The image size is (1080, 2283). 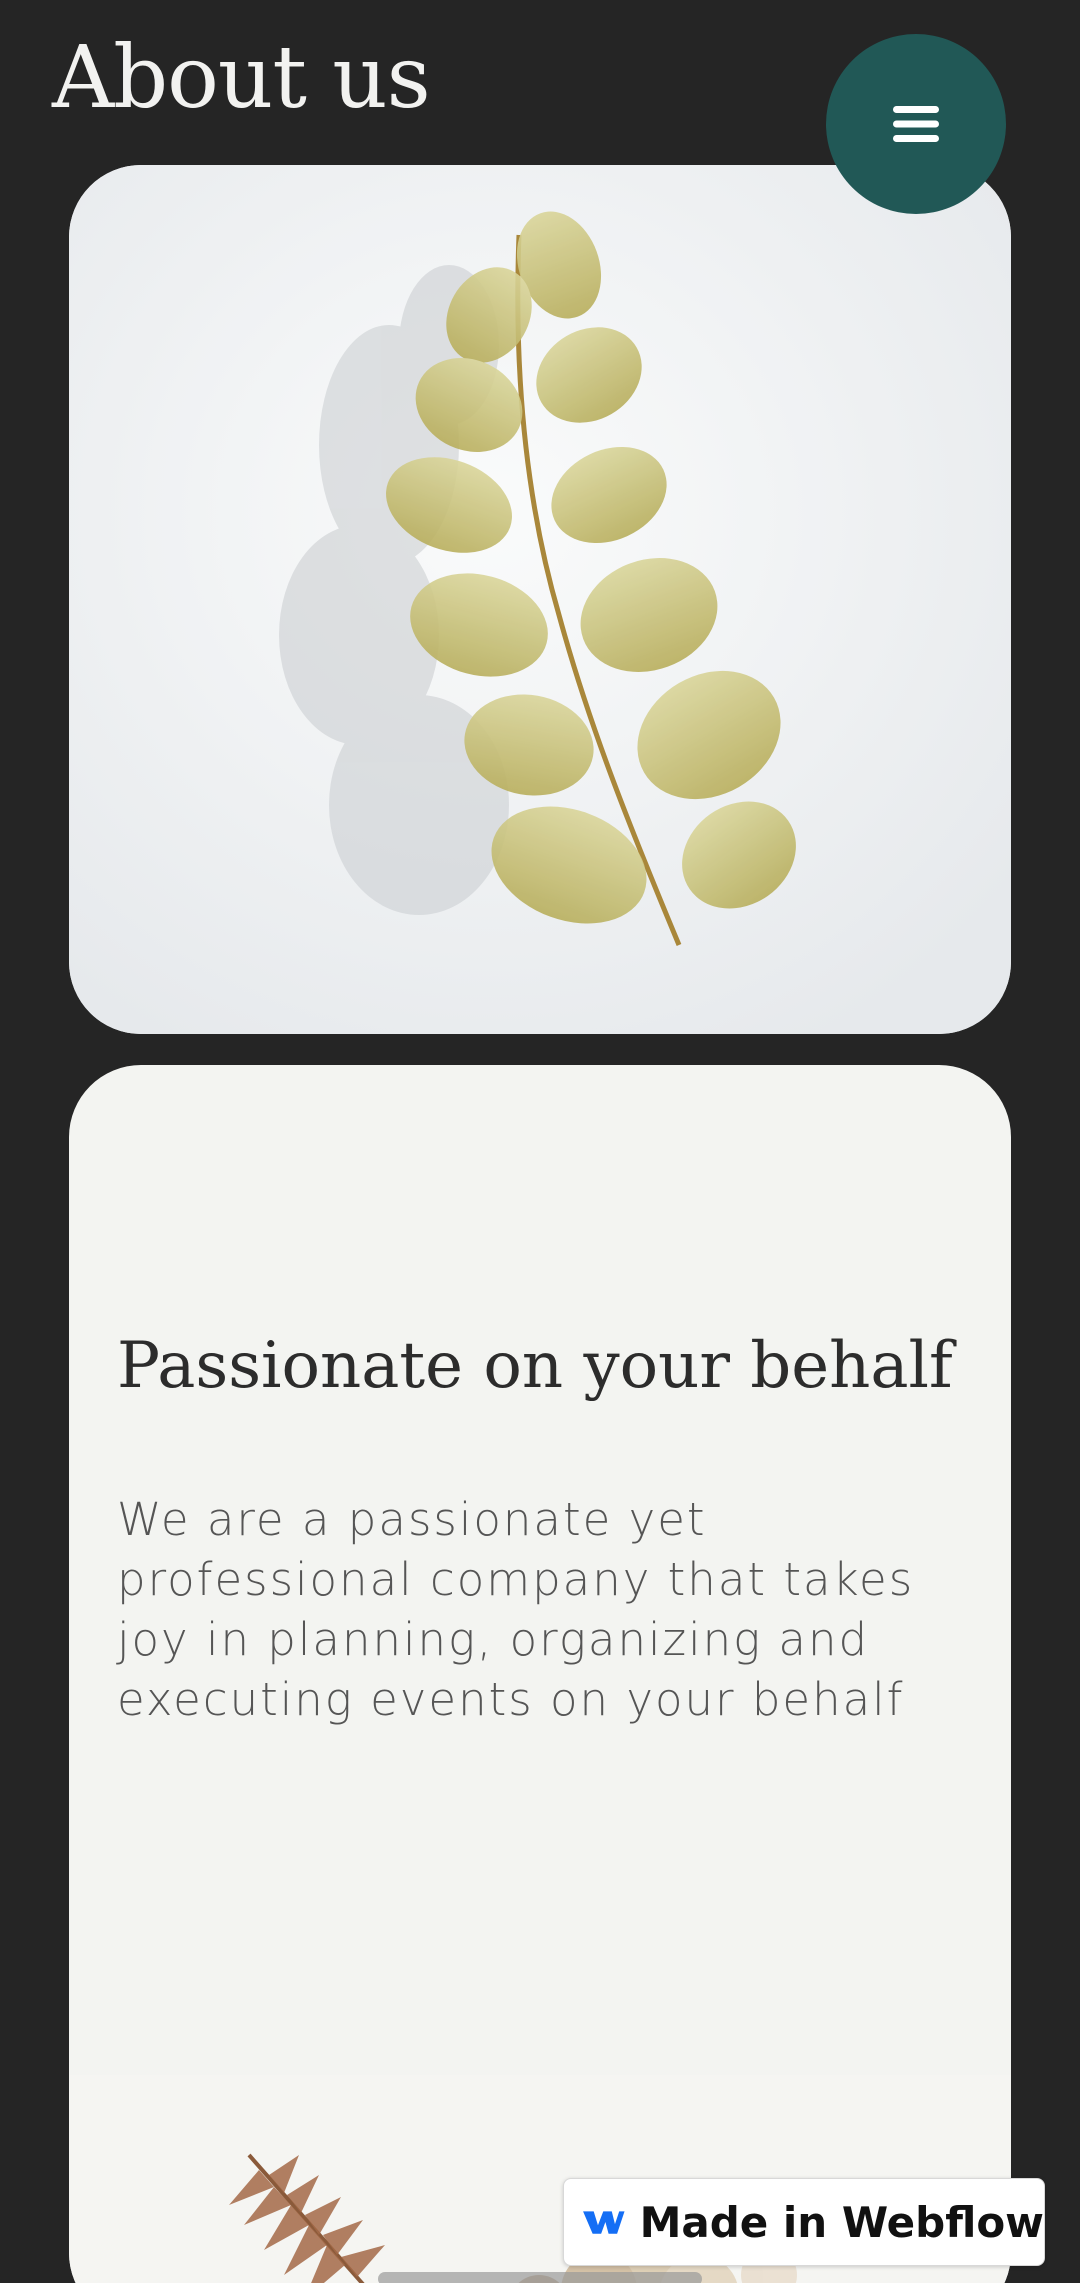 I want to click on made-in-webflow-badge: Made in Webflow, so click(x=804, y=2222).